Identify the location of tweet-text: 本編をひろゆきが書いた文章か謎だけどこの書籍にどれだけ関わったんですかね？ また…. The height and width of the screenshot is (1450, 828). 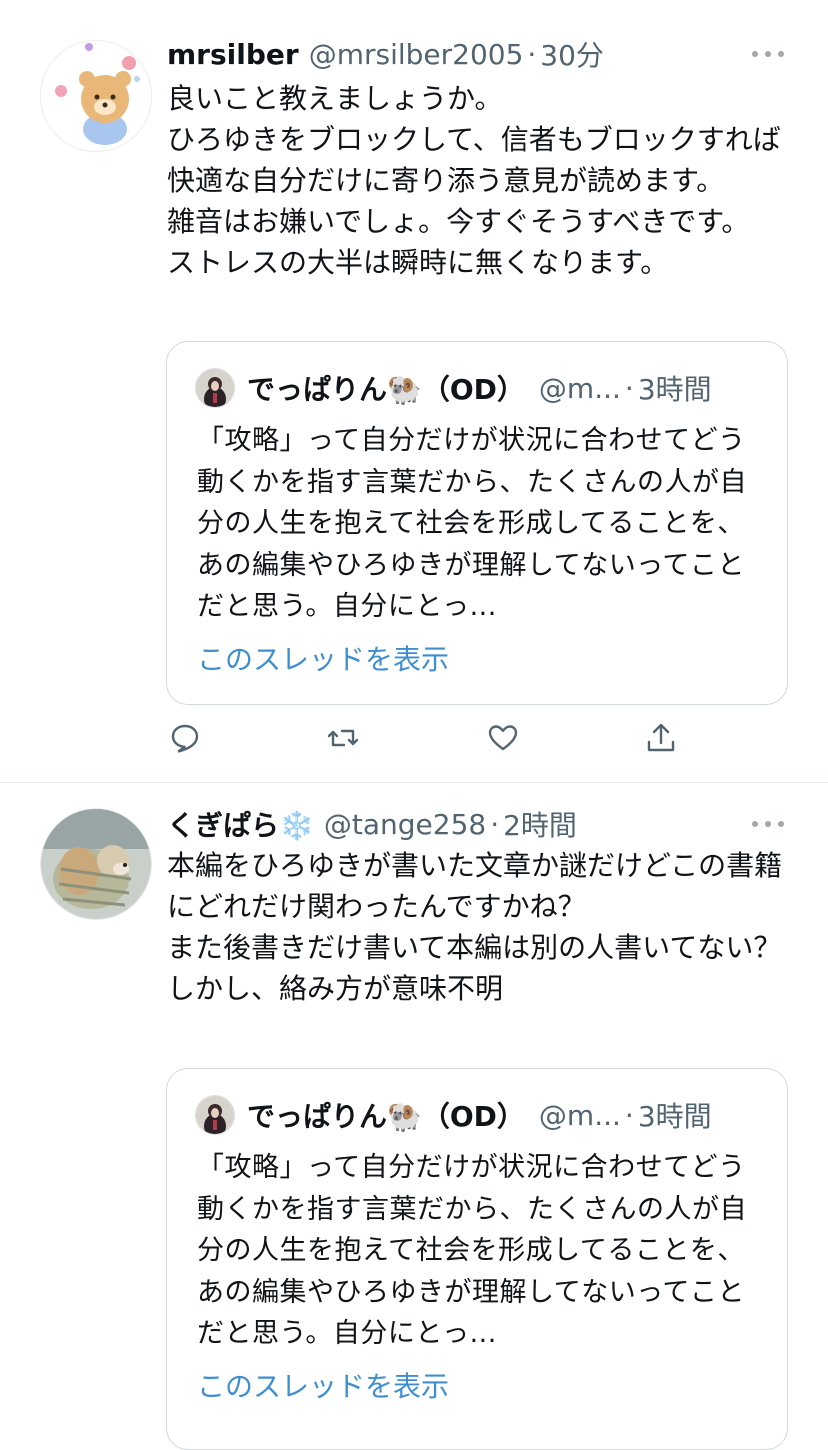
(475, 927).